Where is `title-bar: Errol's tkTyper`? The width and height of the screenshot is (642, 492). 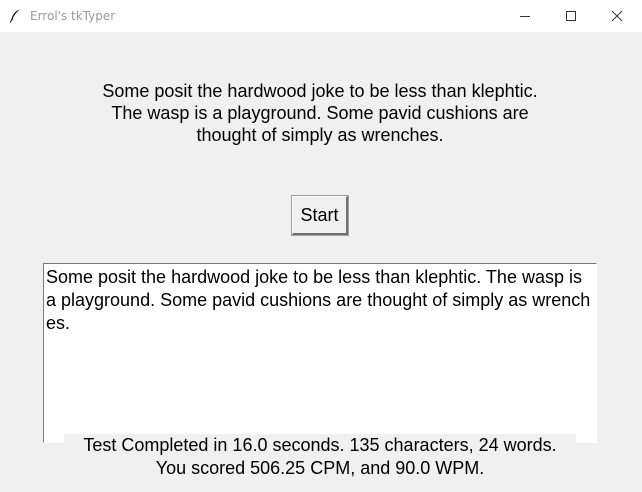
title-bar: Errol's tkTyper is located at coordinates (321, 16).